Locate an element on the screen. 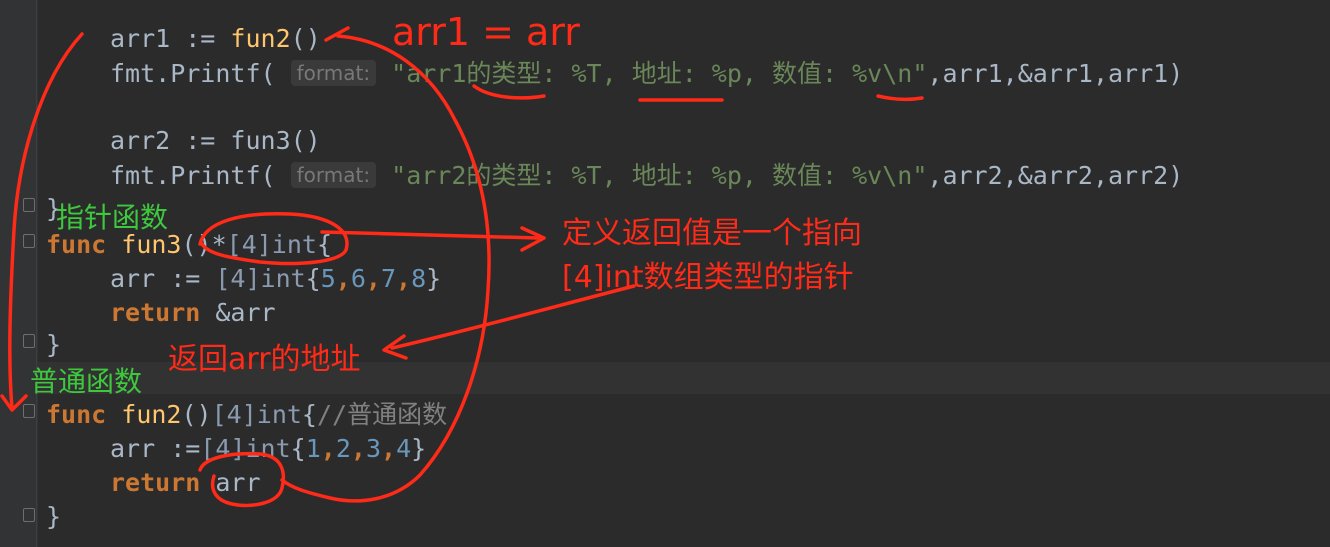 This screenshot has height=547, width=1330. annotation-return-address: 返回arr的地址 is located at coordinates (264, 359).